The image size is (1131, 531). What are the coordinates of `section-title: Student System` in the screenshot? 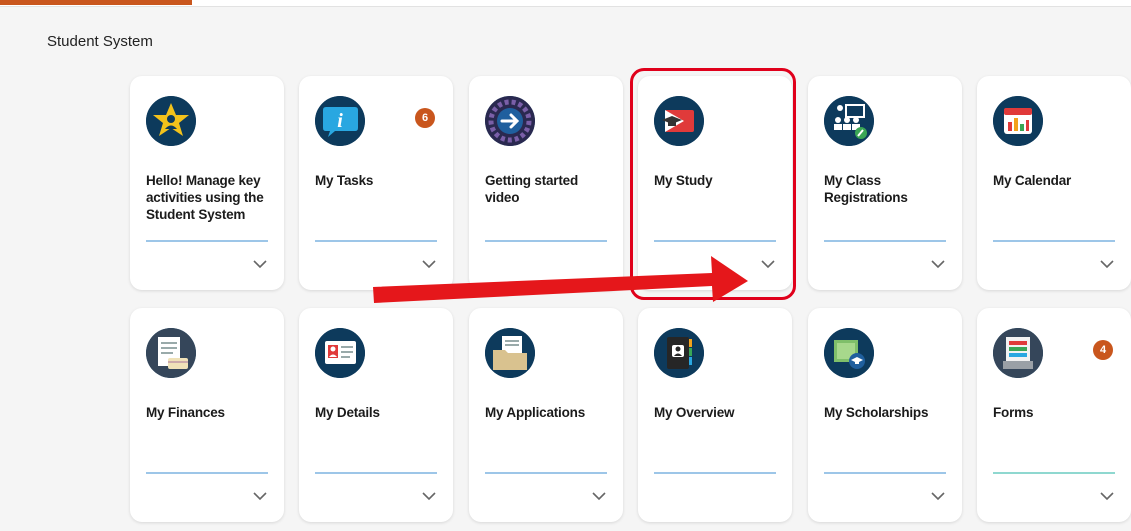 It's located at (100, 41).